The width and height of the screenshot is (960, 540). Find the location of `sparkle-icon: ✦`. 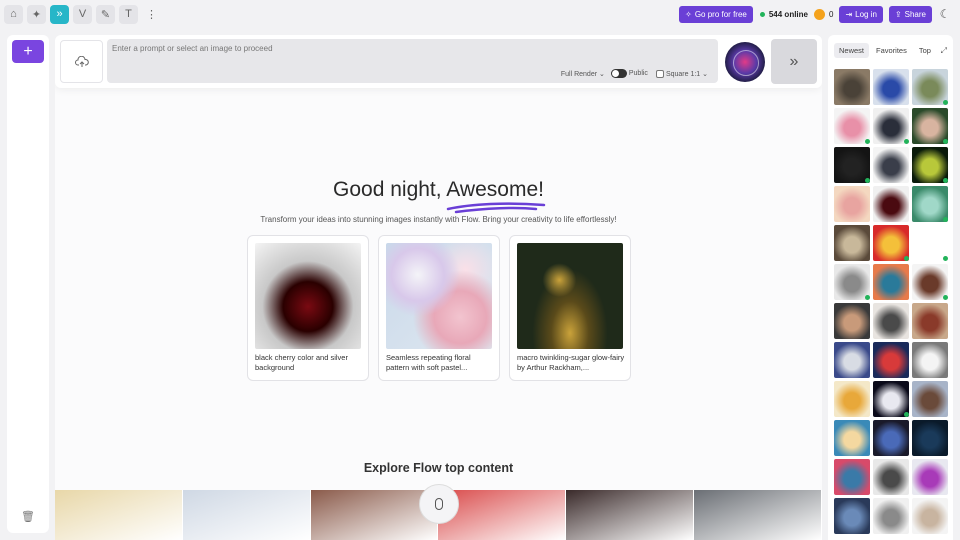

sparkle-icon: ✦ is located at coordinates (36, 14).